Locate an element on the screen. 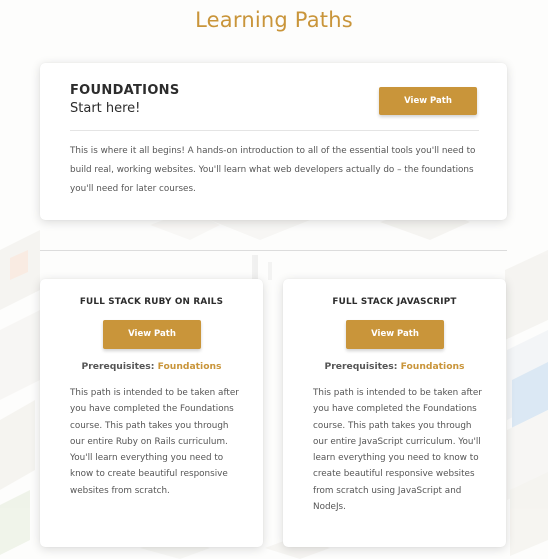  path-title: FULL STACK RUBY ON RAILS is located at coordinates (151, 302).